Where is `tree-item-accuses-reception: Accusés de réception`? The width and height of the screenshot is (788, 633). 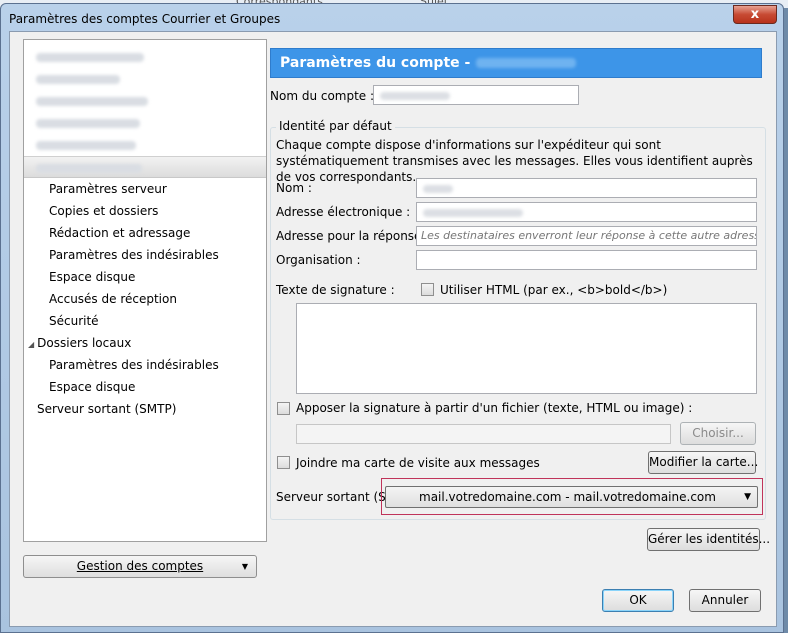 tree-item-accuses-reception: Accusés de réception is located at coordinates (145, 299).